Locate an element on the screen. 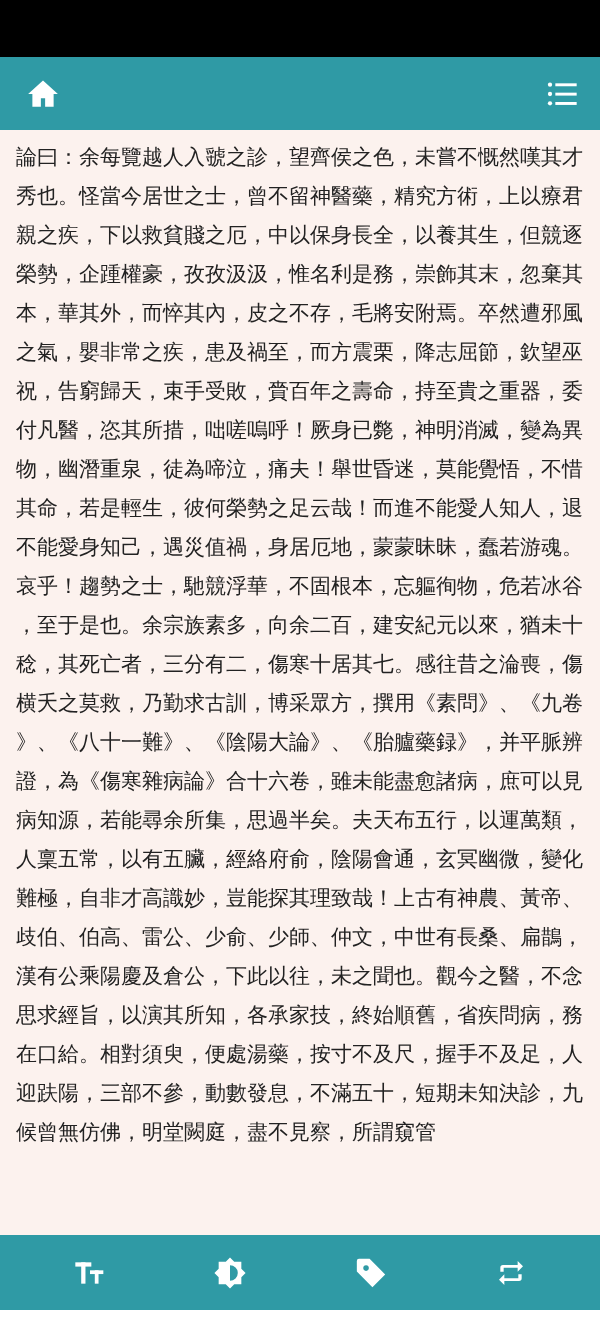 This screenshot has width=600, height=1333. brightness-icon is located at coordinates (229, 1272).